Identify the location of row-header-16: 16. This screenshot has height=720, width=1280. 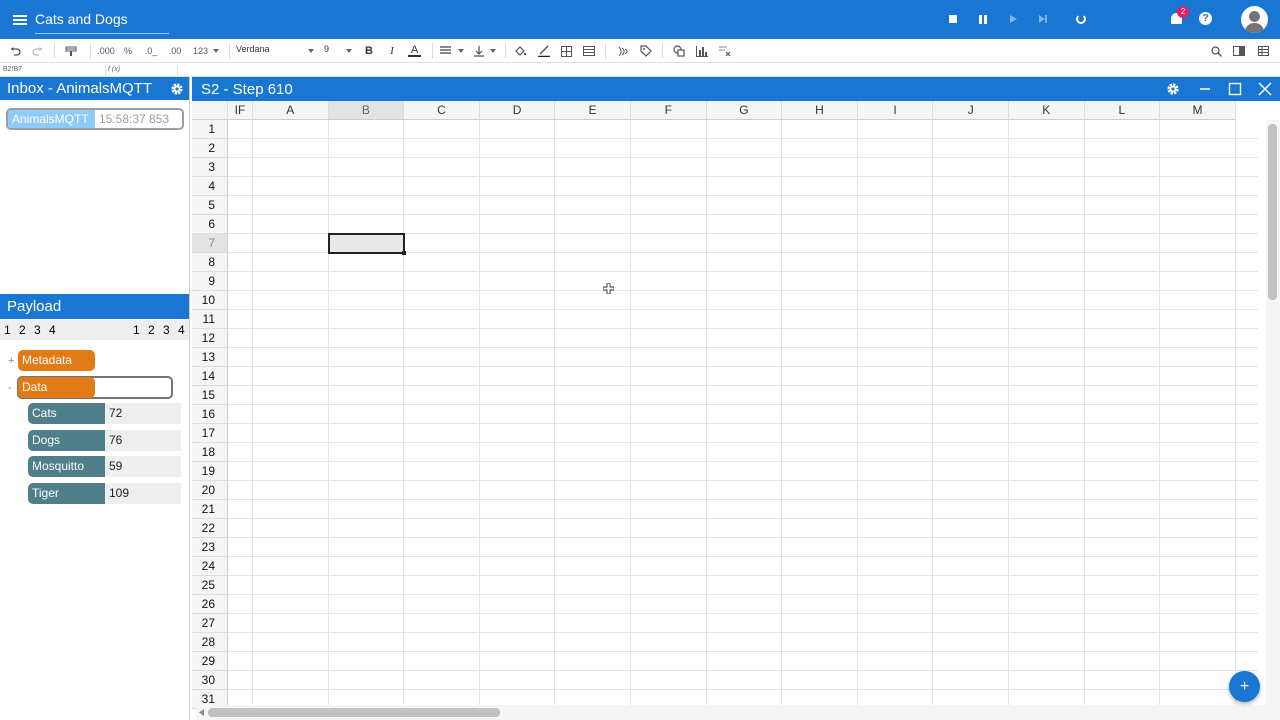
(210, 414).